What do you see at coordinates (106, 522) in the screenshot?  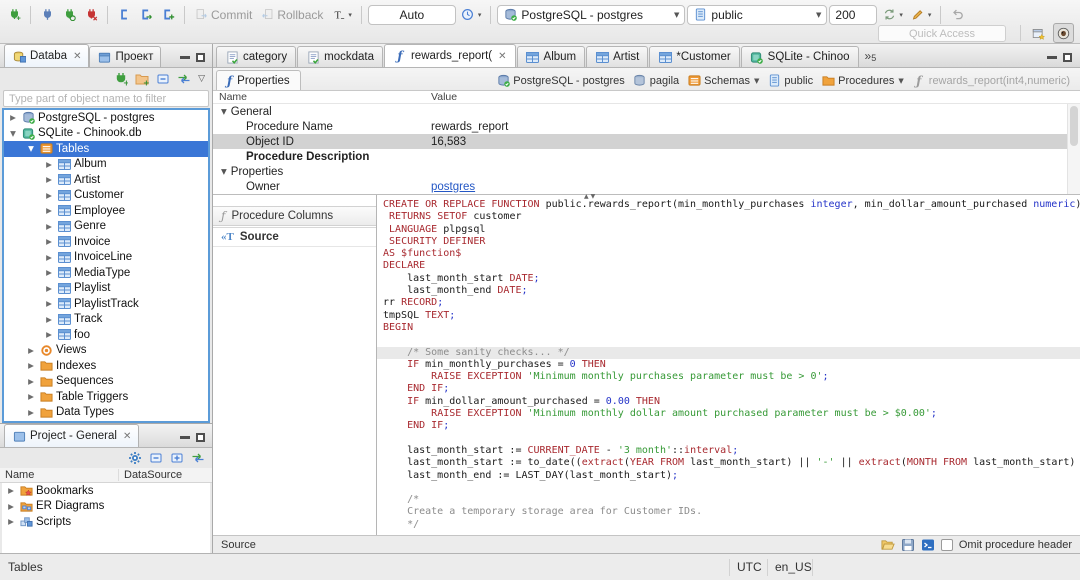 I see `project-item-scripts: ▶ Scripts` at bounding box center [106, 522].